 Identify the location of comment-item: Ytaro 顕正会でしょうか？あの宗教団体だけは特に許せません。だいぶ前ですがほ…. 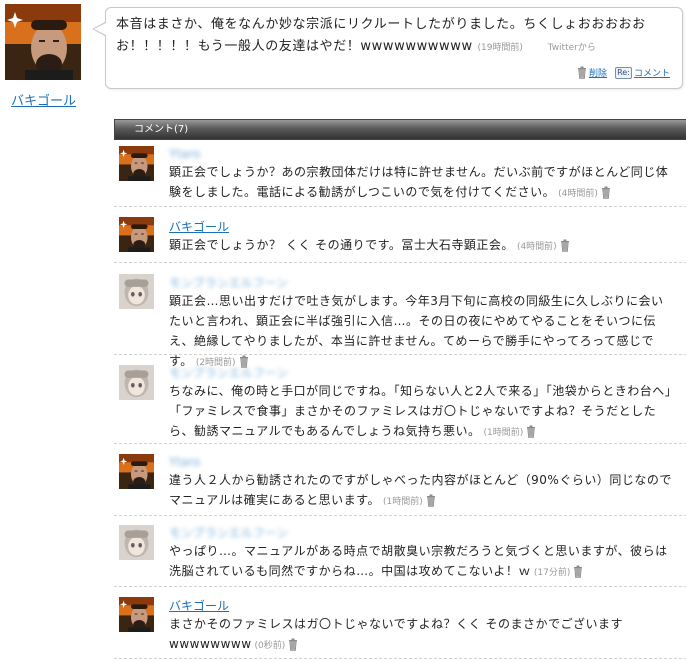
(400, 174).